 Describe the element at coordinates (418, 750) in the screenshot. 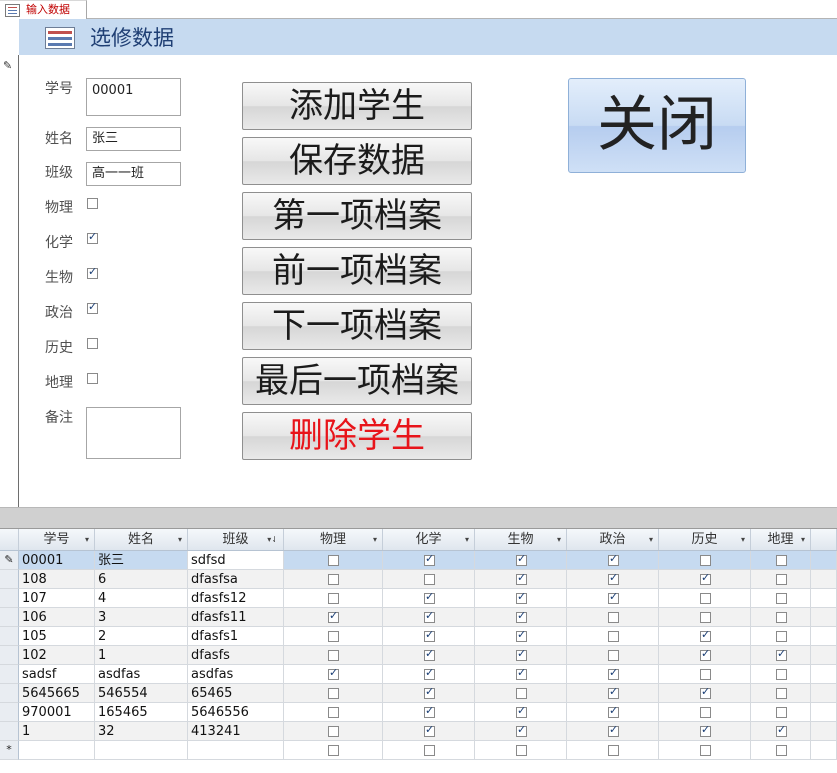

I see `new-record-row: *` at that location.